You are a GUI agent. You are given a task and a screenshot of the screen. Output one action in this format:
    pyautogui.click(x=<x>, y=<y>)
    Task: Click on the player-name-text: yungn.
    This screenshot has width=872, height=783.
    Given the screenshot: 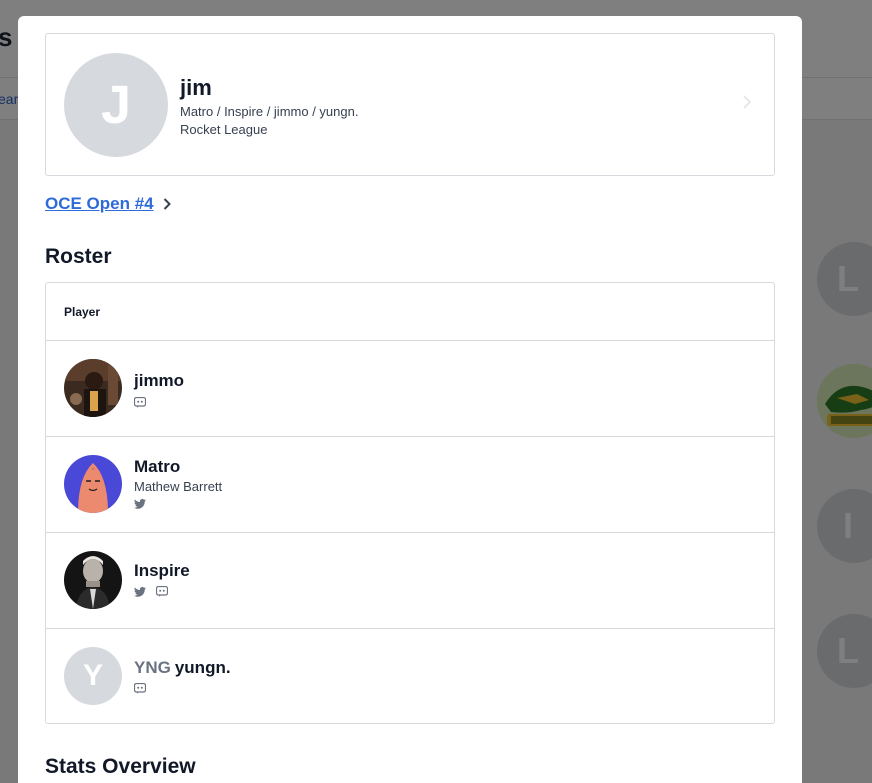 What is the action you would take?
    pyautogui.click(x=202, y=667)
    